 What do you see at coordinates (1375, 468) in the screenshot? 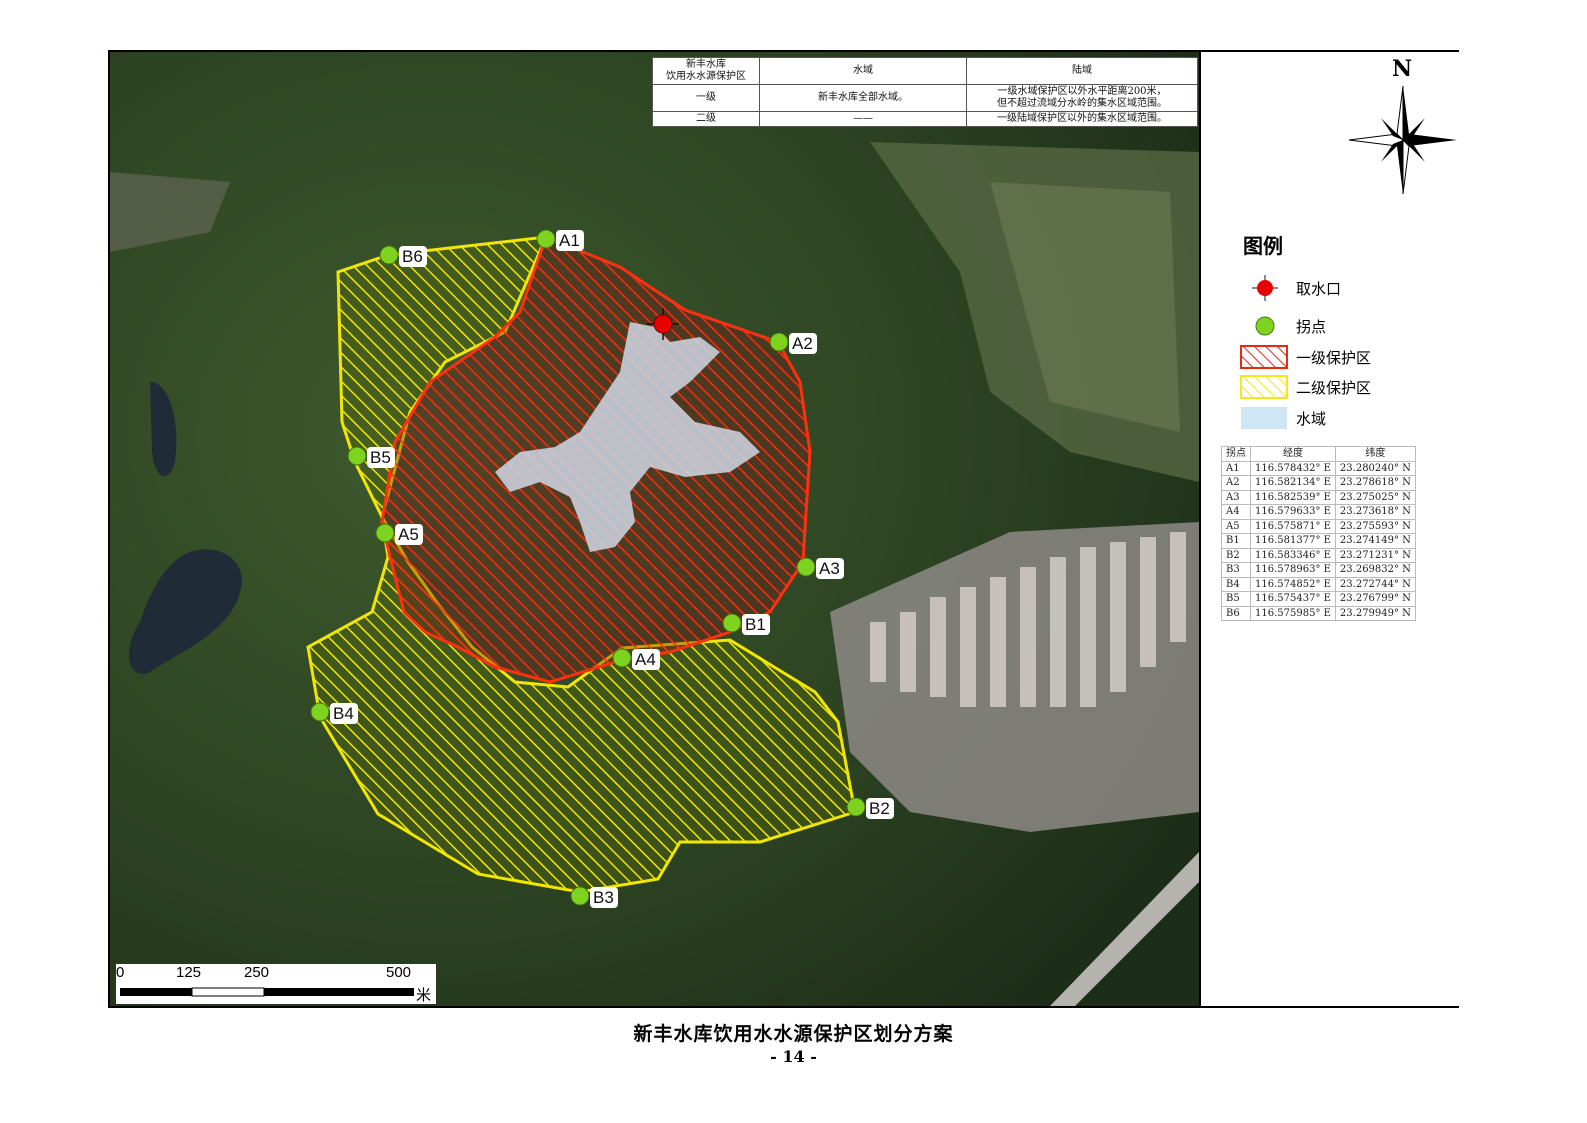
I see `coord-cell: 23.280240° N` at bounding box center [1375, 468].